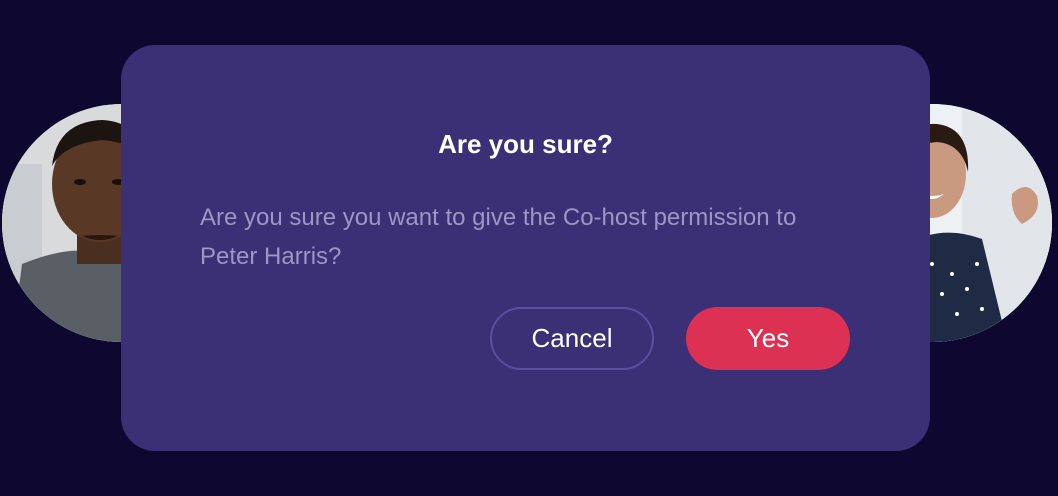 This screenshot has height=496, width=1058. What do you see at coordinates (525, 144) in the screenshot?
I see `dialog-title: Are you sure?` at bounding box center [525, 144].